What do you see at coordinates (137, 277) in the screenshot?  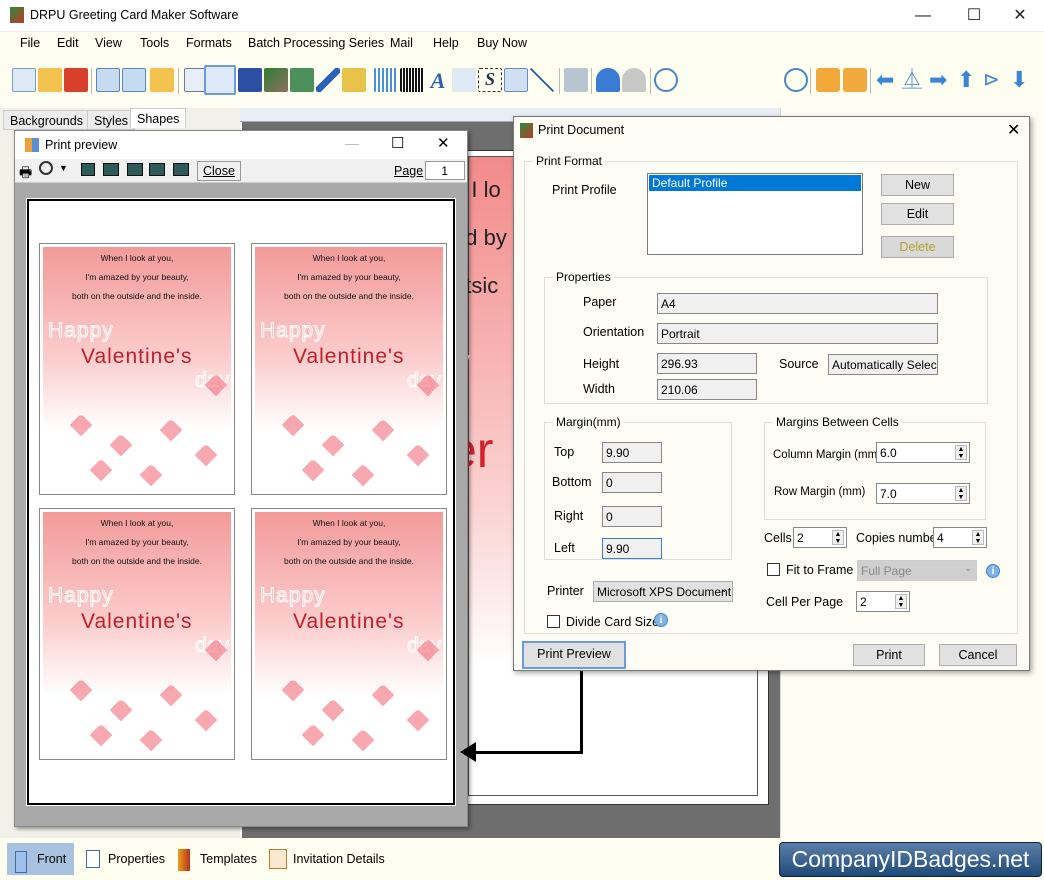 I see `card-line2: I'm amazed by your beauty,` at bounding box center [137, 277].